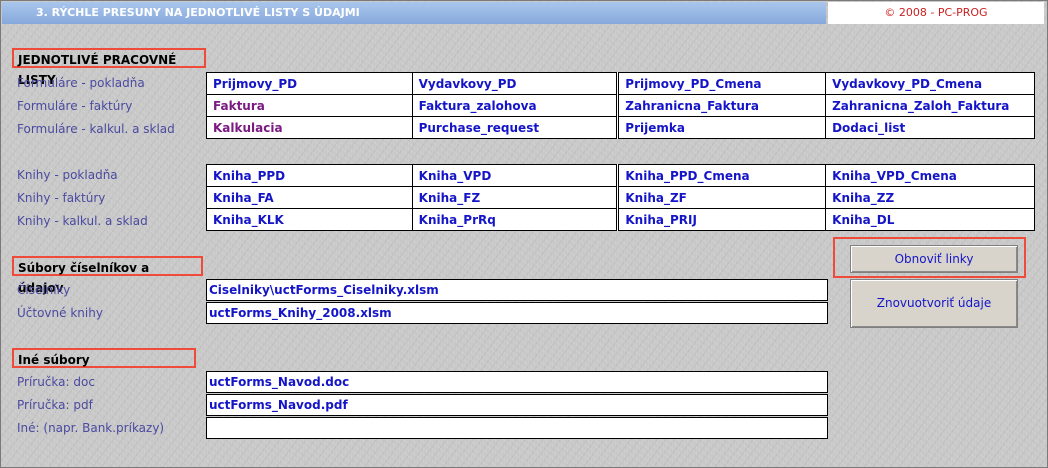 The width and height of the screenshot is (1048, 468). Describe the element at coordinates (721, 175) in the screenshot. I see `sheet-link-kniha-ppd-cmena: Kniha_PPD_Cmena` at that location.